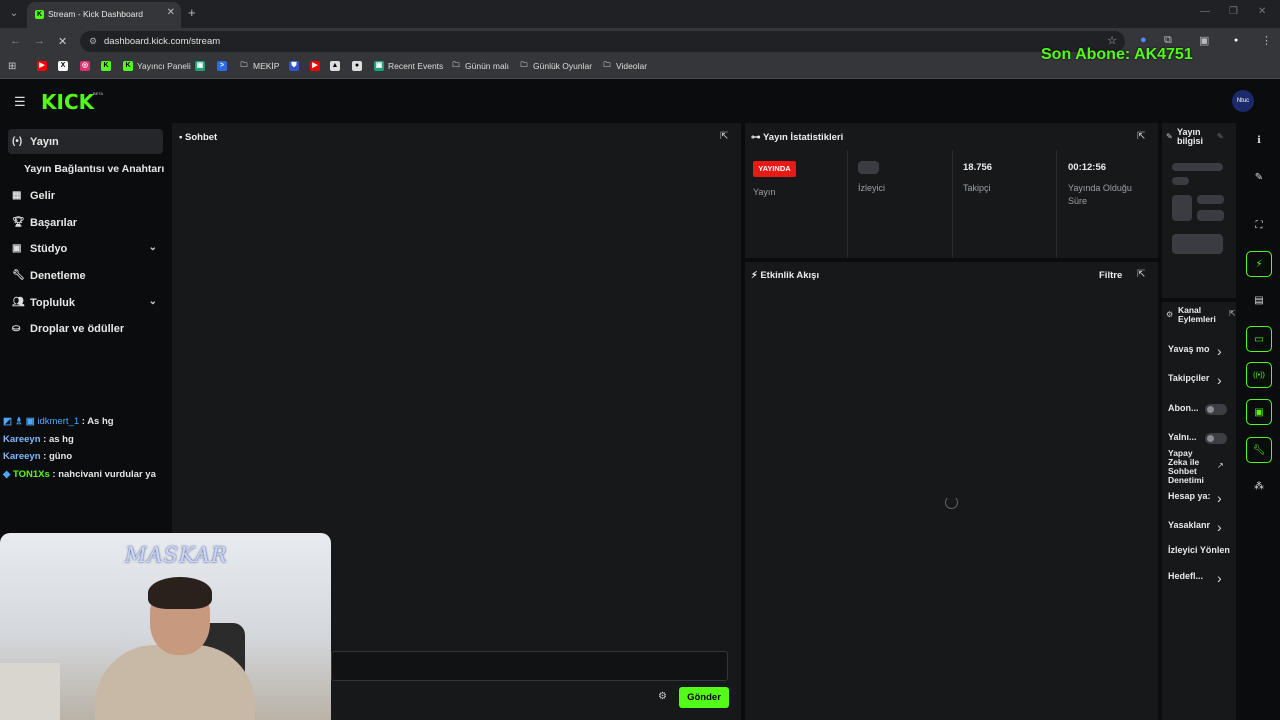  What do you see at coordinates (12, 66) in the screenshot?
I see `apps-grid-icon: ⊞` at bounding box center [12, 66].